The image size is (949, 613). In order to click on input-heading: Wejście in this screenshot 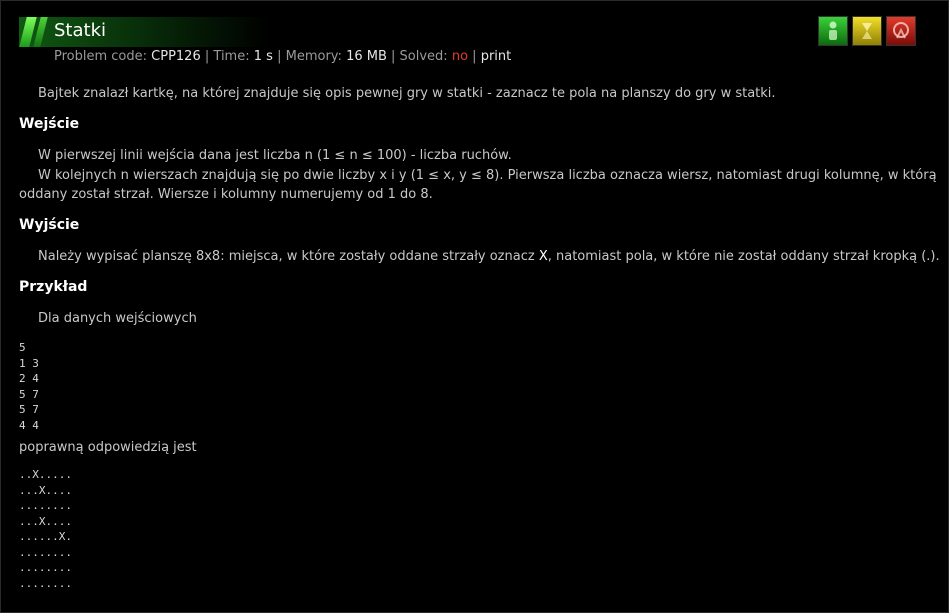, I will do `click(49, 124)`.